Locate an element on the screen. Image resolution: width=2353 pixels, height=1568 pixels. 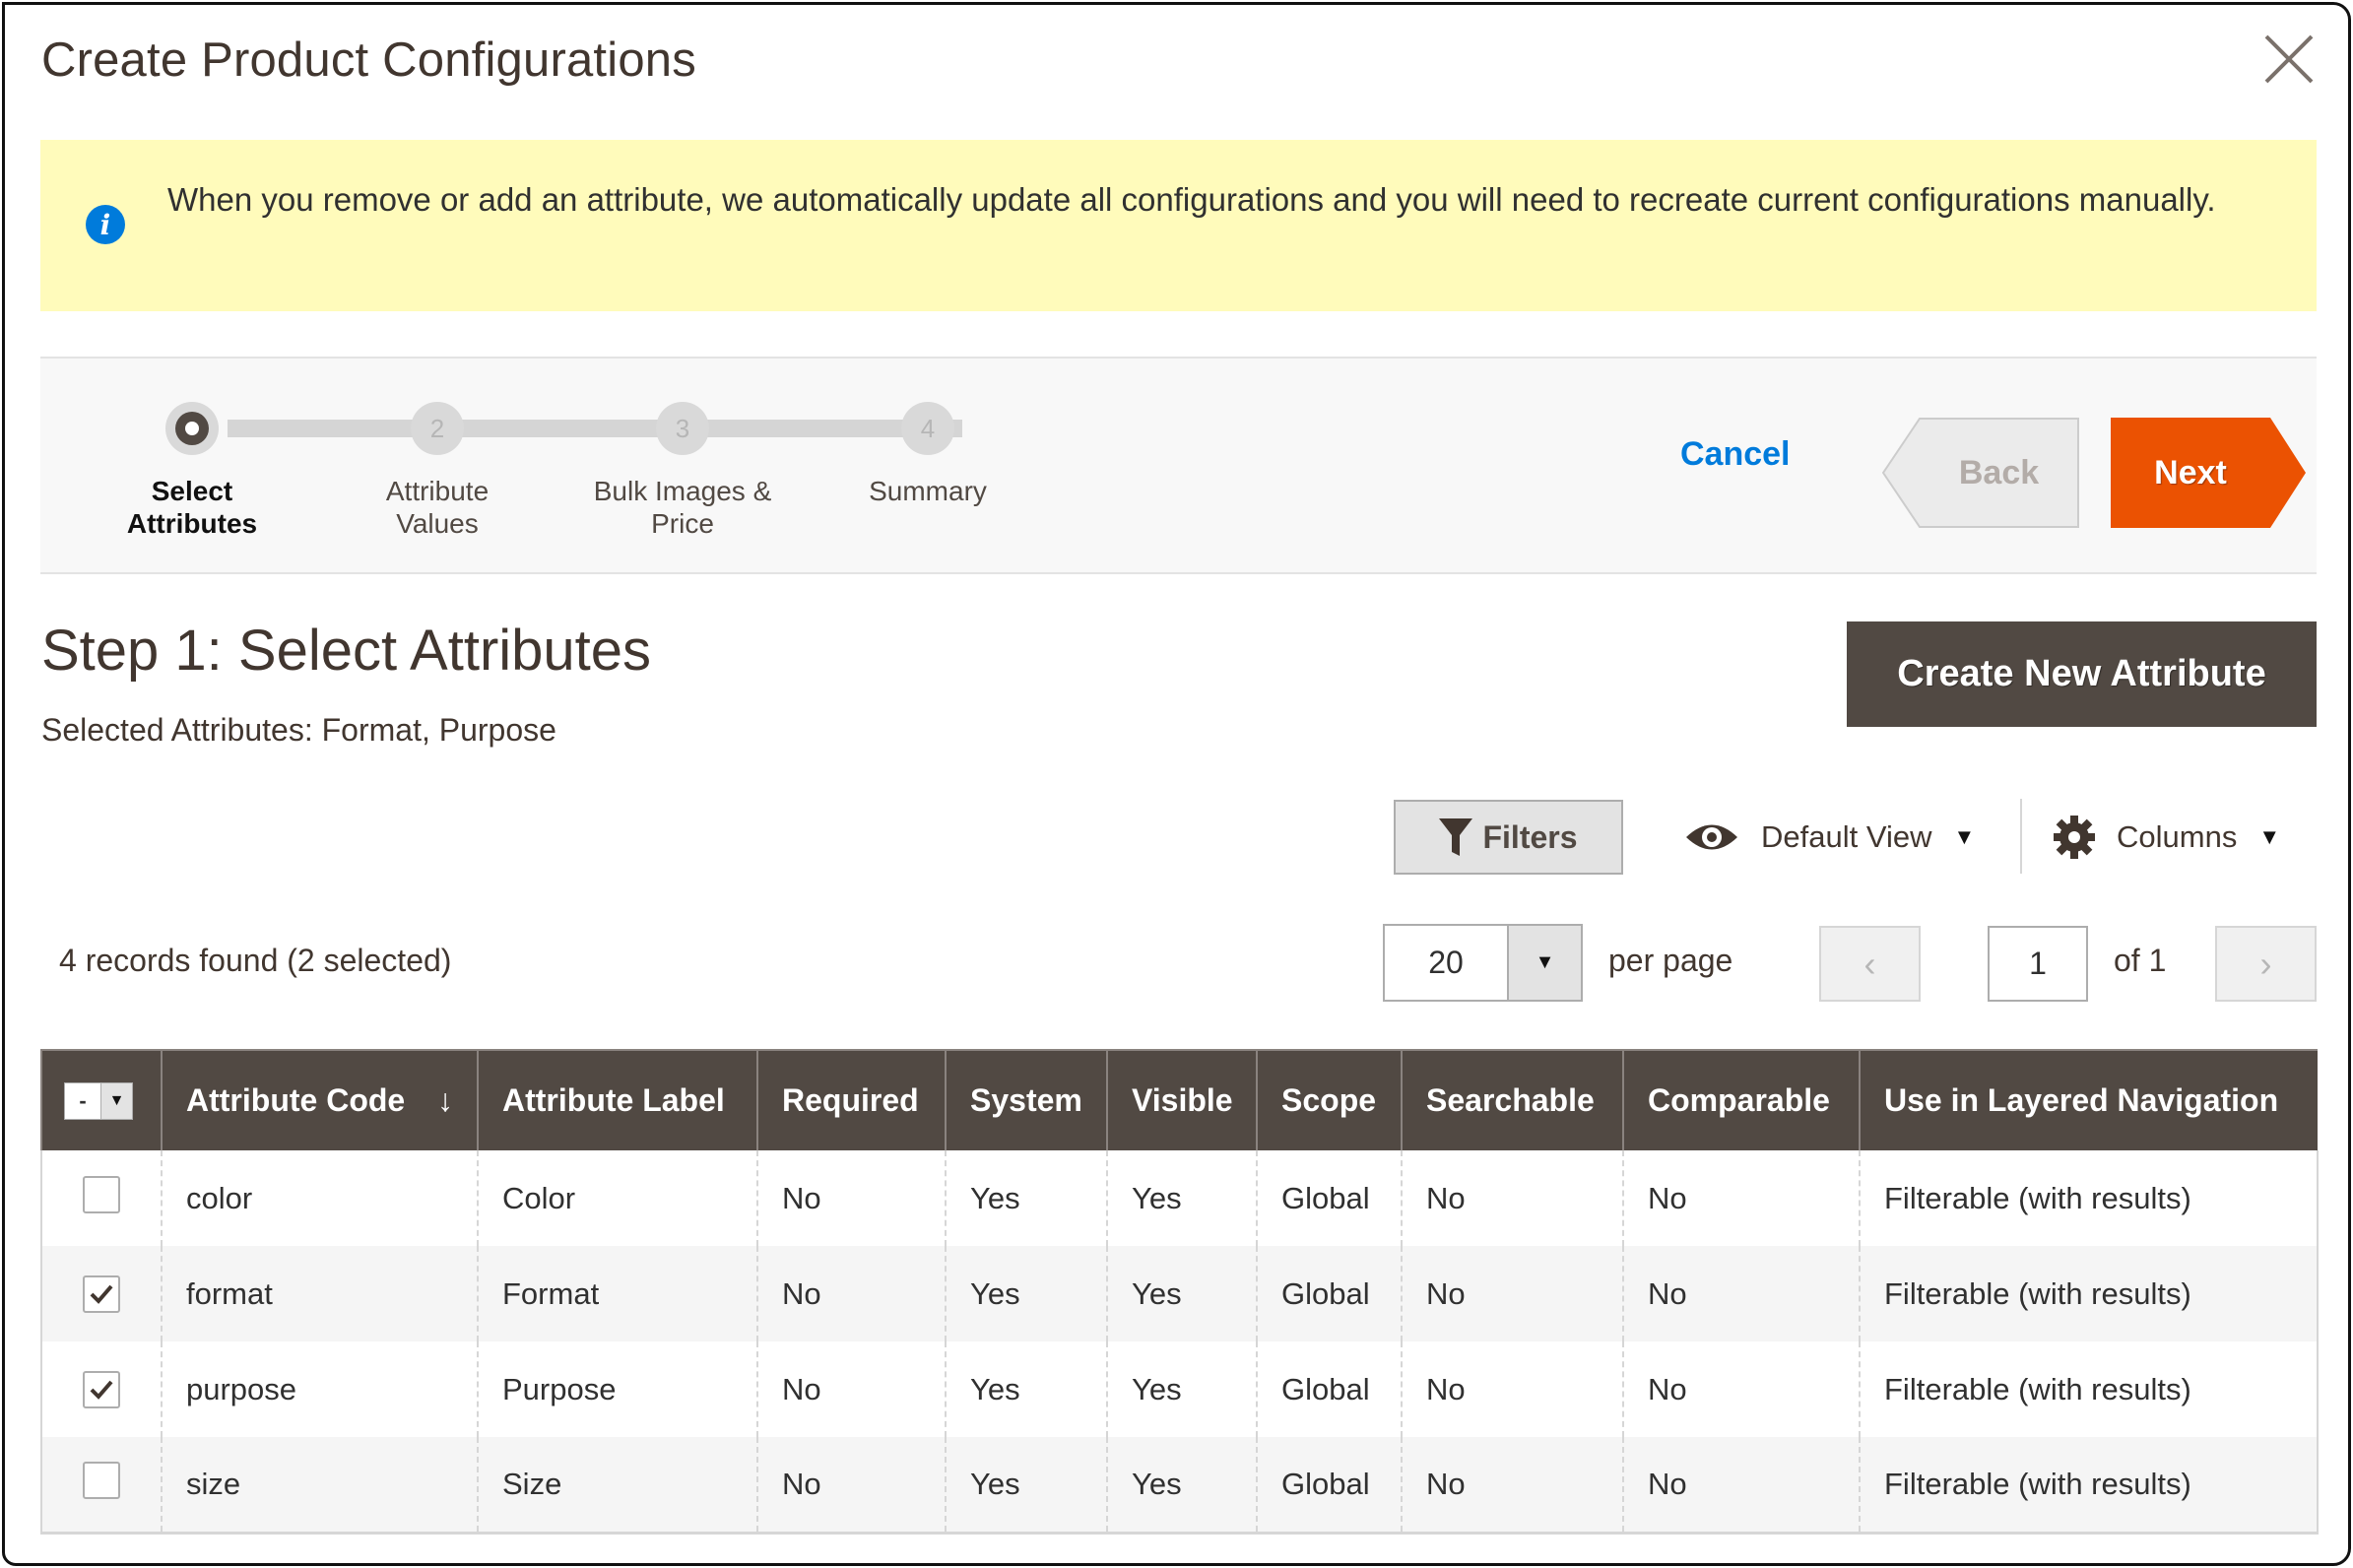
step-3-label: Bulk Images & Price is located at coordinates (682, 508).